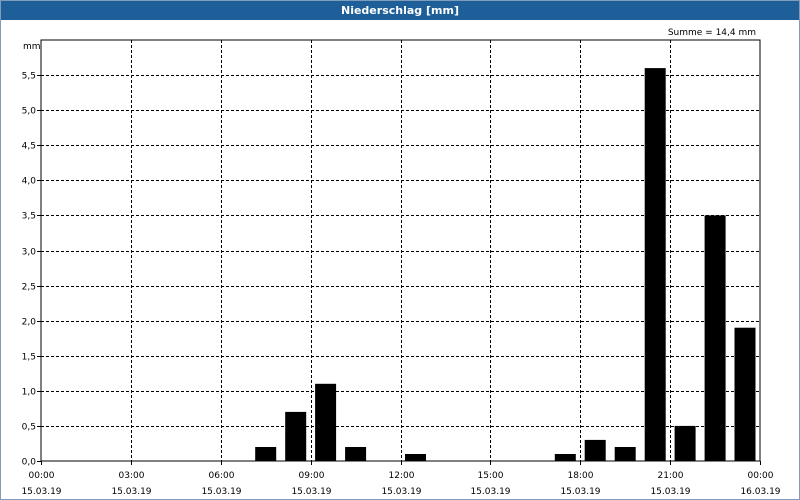  I want to click on y-tick-label: 1,0, so click(29, 393).